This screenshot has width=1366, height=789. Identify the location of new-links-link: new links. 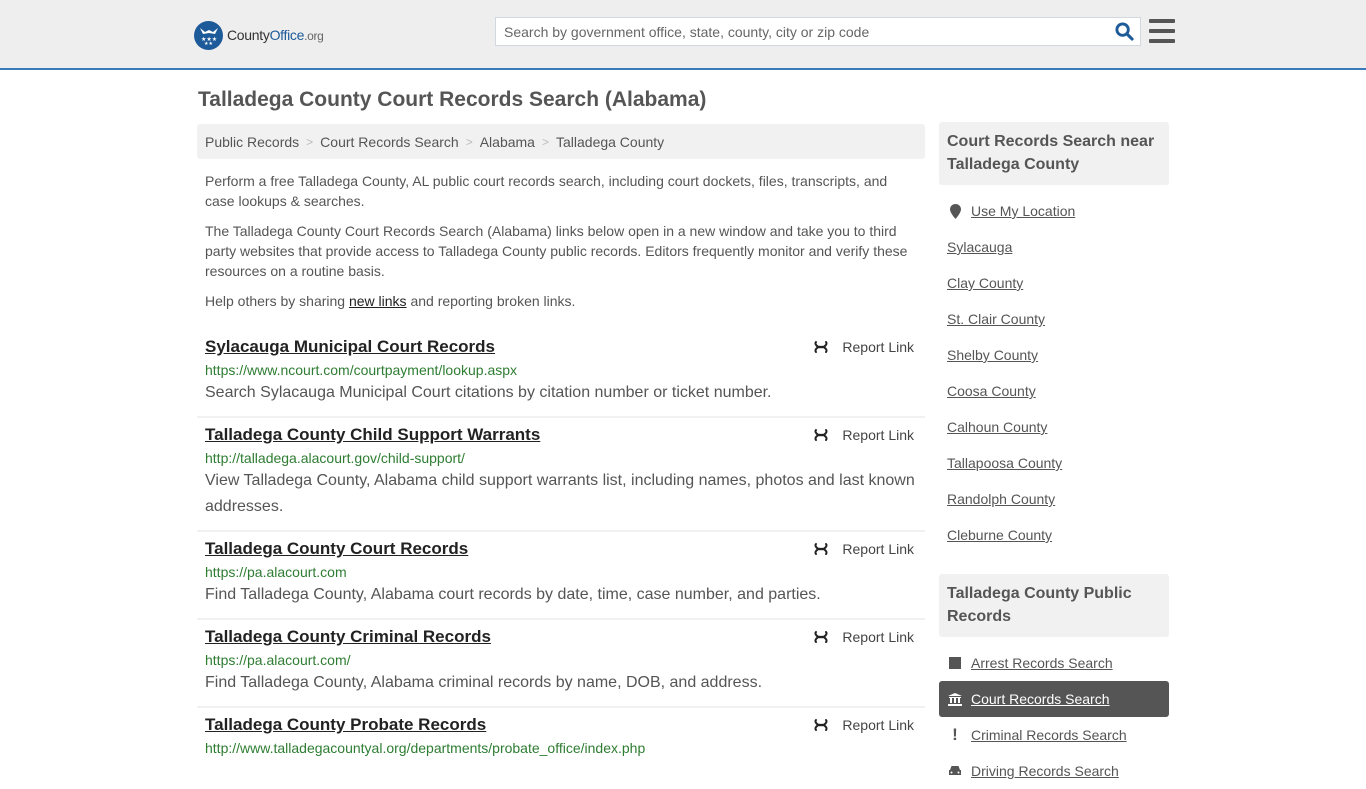
(378, 301).